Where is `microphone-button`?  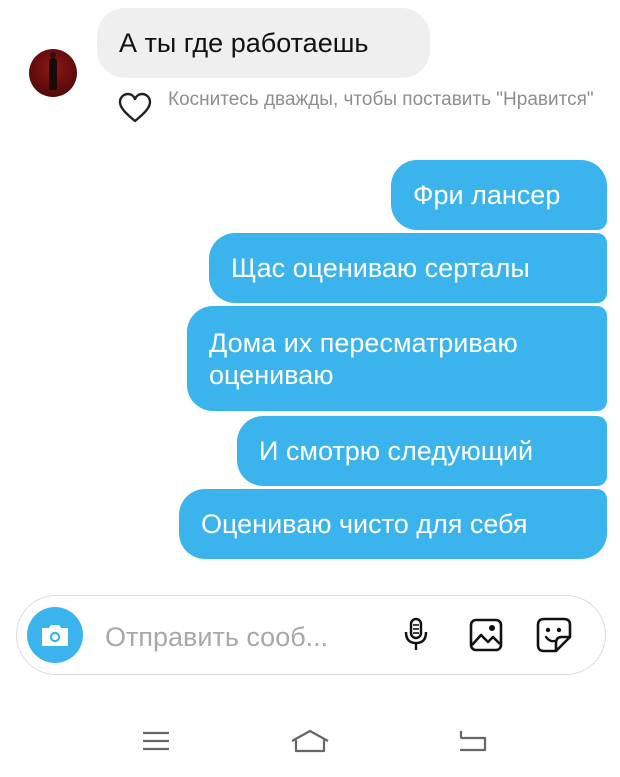 microphone-button is located at coordinates (416, 635).